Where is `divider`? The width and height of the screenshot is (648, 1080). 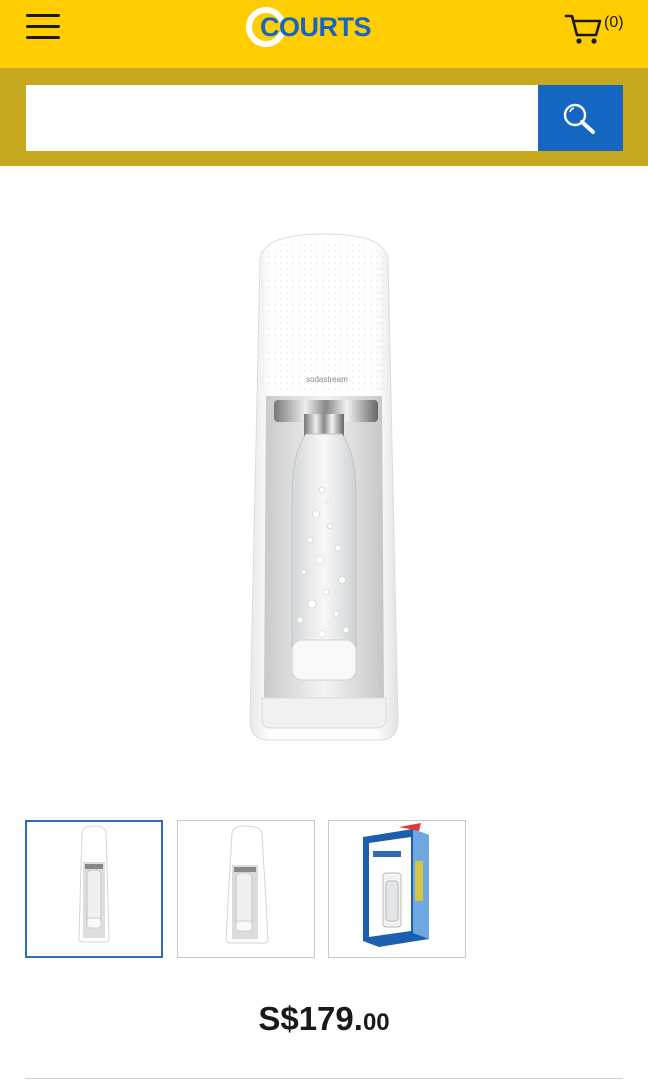
divider is located at coordinates (324, 1078).